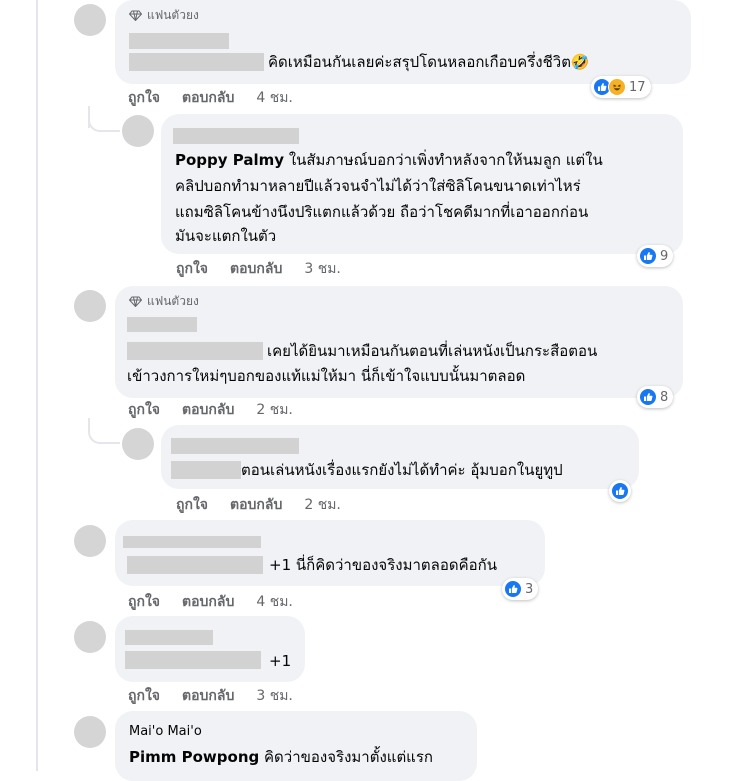  I want to click on comment-text-line: Pimm Powpong คิดว่าของจริงมาตั้งแต่แรก, so click(281, 757).